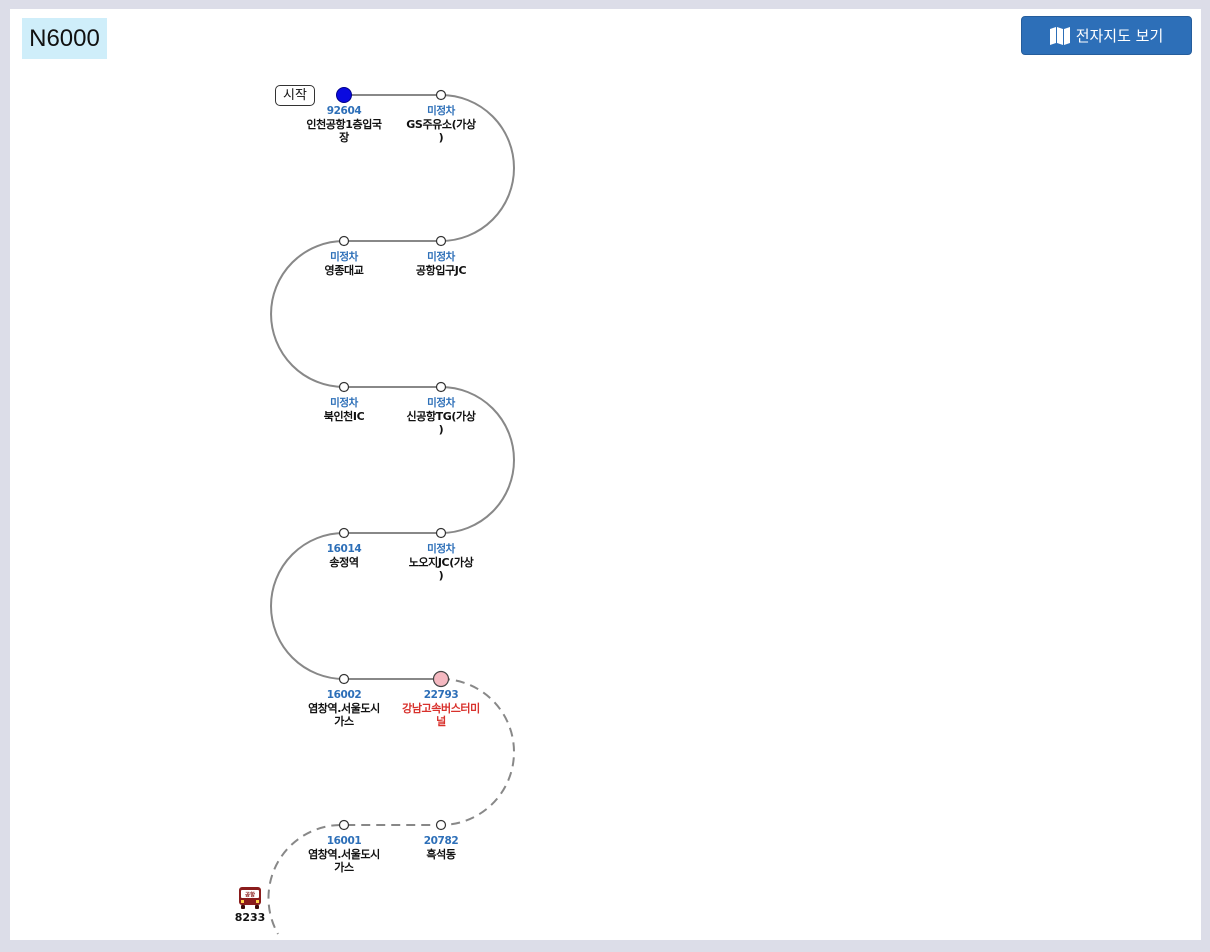 The width and height of the screenshot is (1210, 952). Describe the element at coordinates (250, 895) in the screenshot. I see `bus-route-type: 공항` at that location.